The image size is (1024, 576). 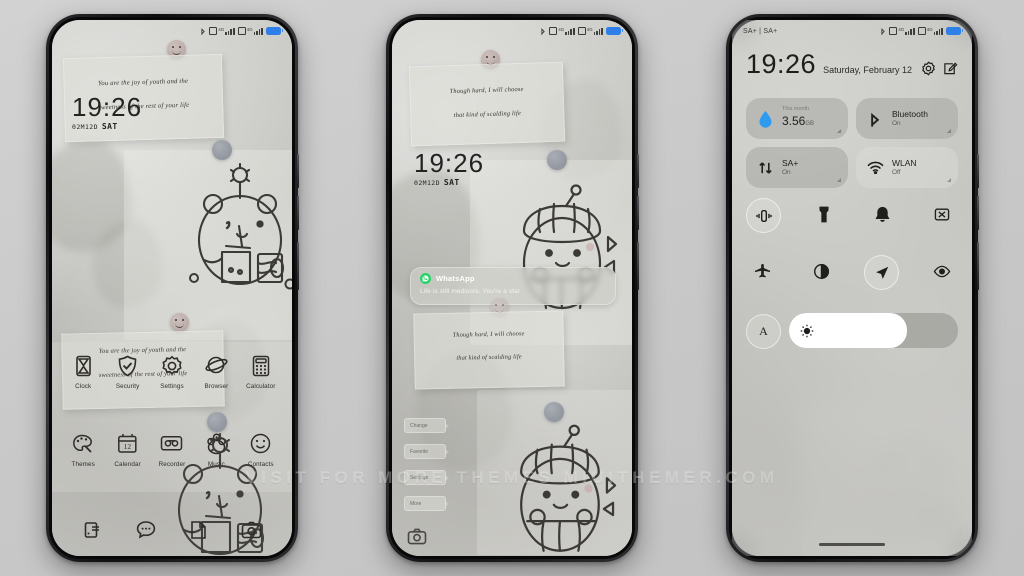 I want to click on toggle-screenshot, so click(x=941, y=214).